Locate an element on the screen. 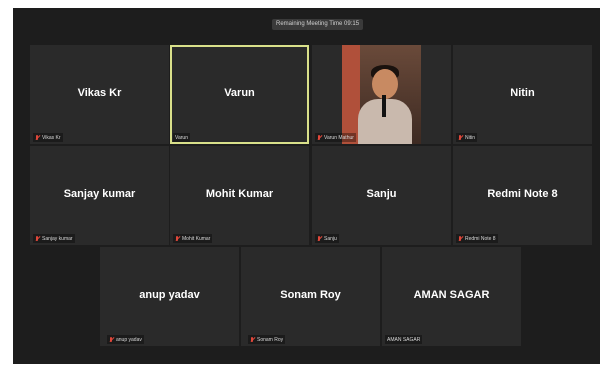 This screenshot has width=615, height=375. participant-label-text: Redmi Note 8 is located at coordinates (480, 238).